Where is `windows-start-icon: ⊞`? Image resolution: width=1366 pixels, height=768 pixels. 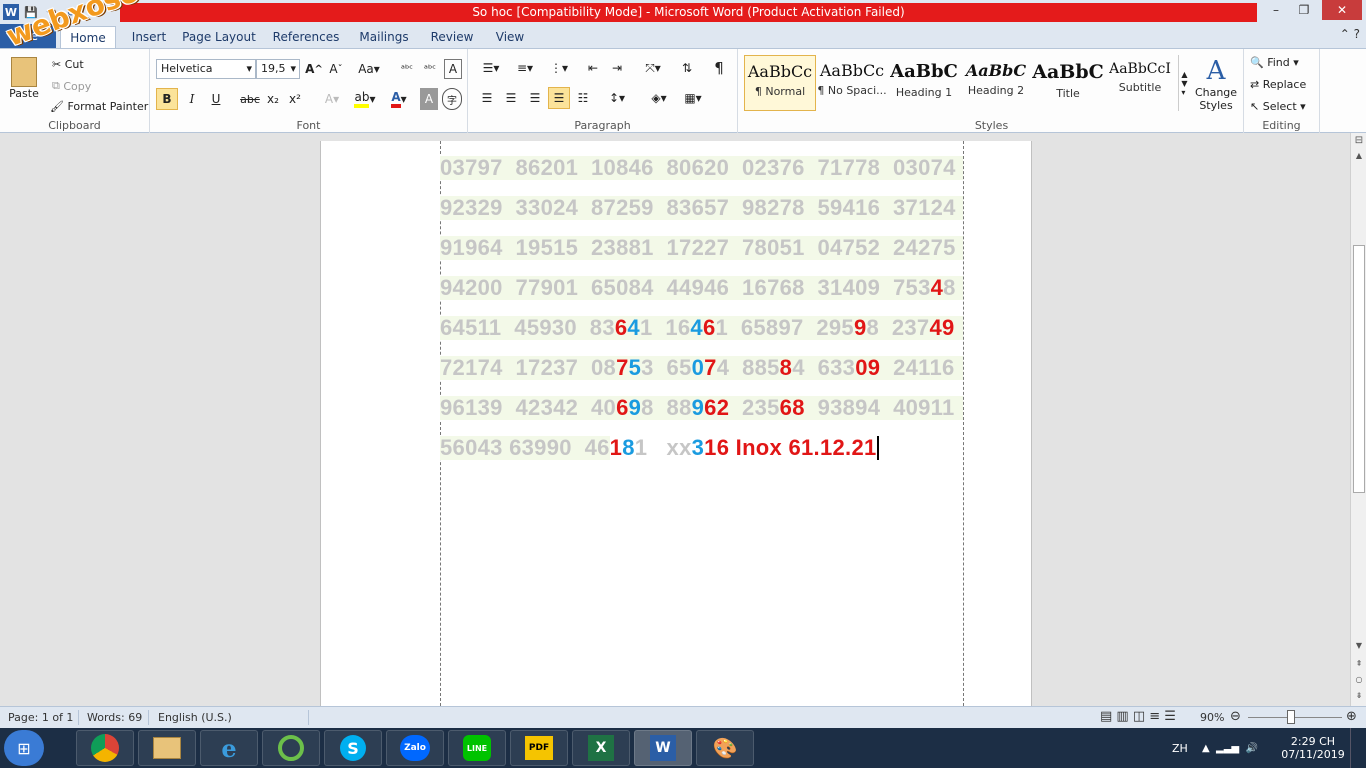 windows-start-icon: ⊞ is located at coordinates (24, 748).